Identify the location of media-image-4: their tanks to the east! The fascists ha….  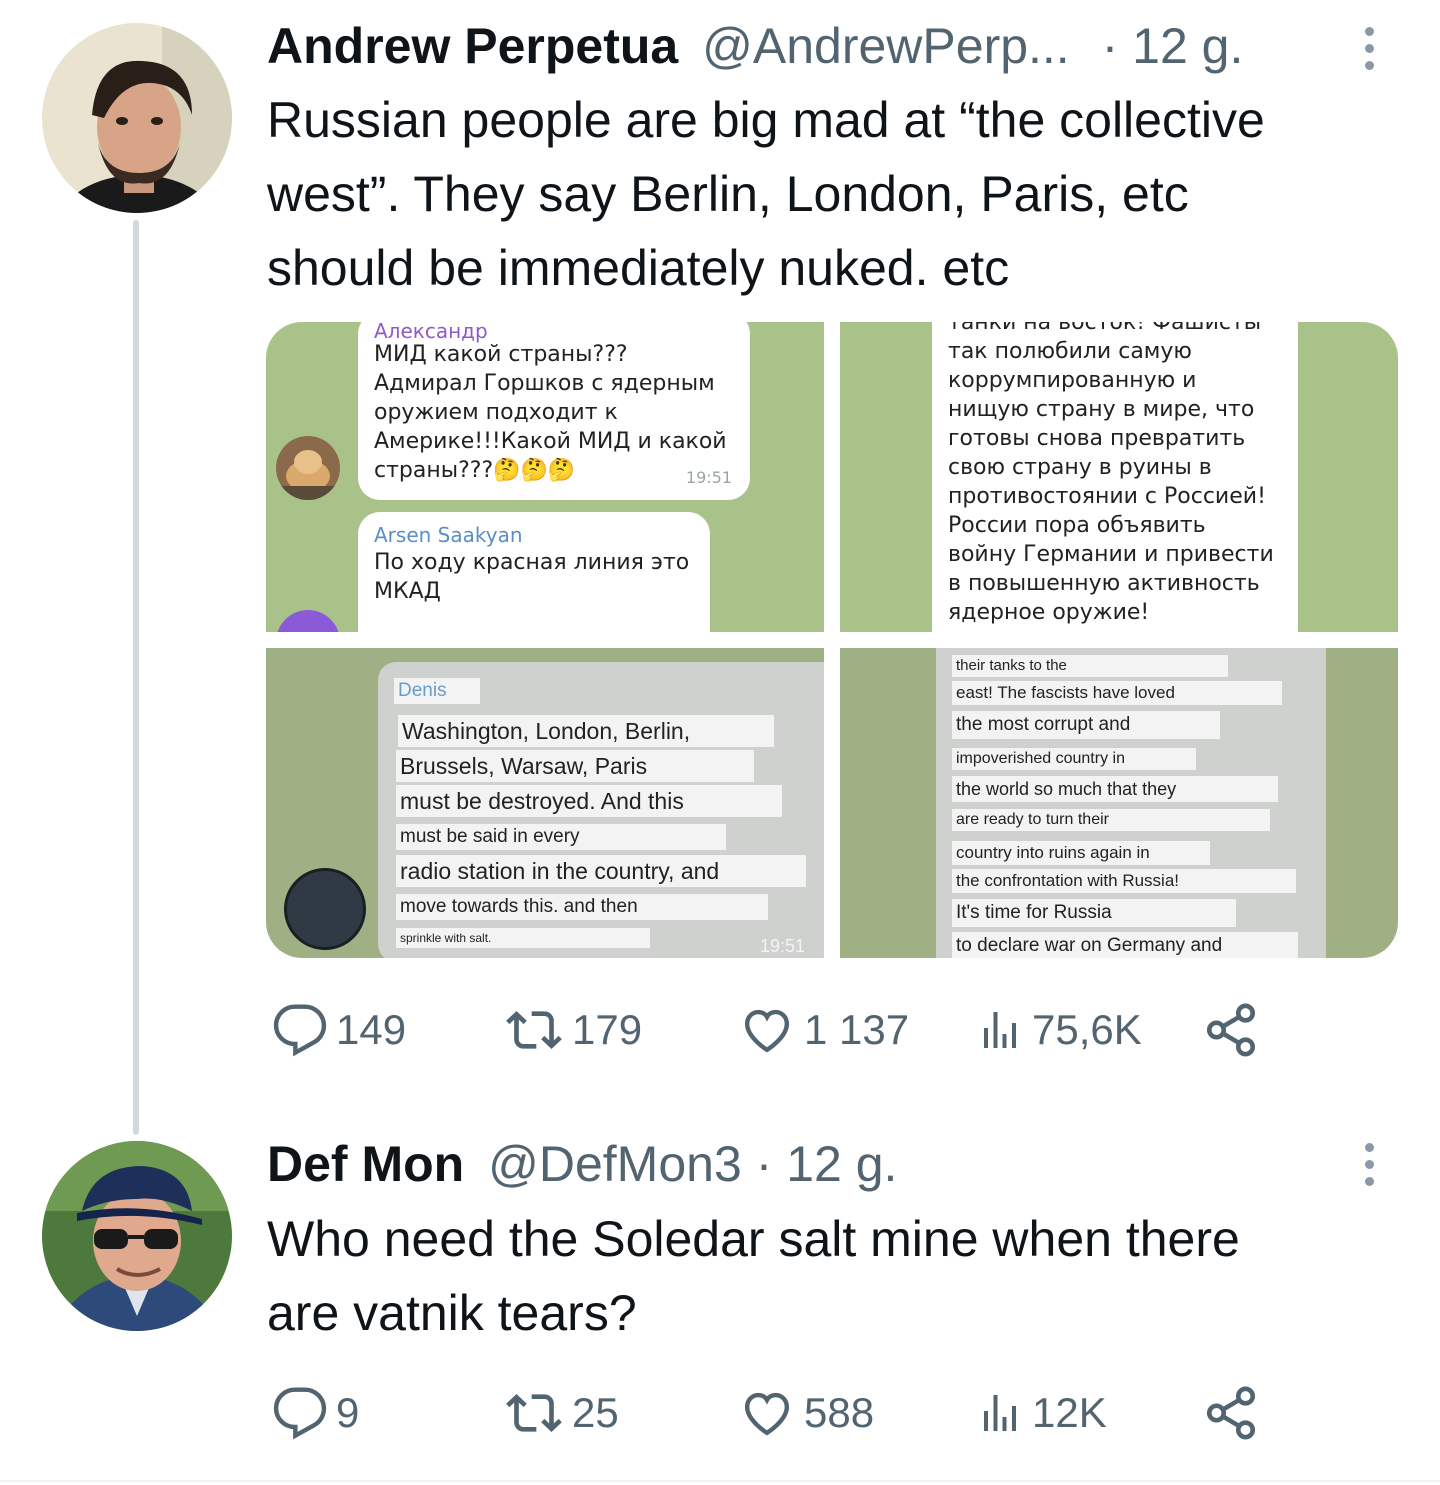
(1119, 803).